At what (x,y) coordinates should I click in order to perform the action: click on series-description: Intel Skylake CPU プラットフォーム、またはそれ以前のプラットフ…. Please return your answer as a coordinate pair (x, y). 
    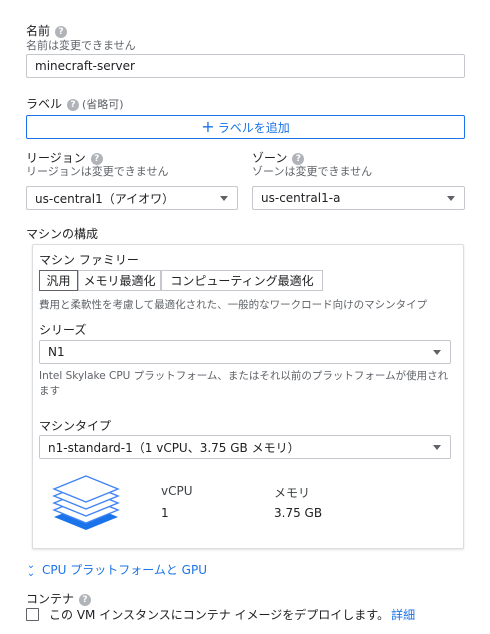
    Looking at the image, I should click on (244, 383).